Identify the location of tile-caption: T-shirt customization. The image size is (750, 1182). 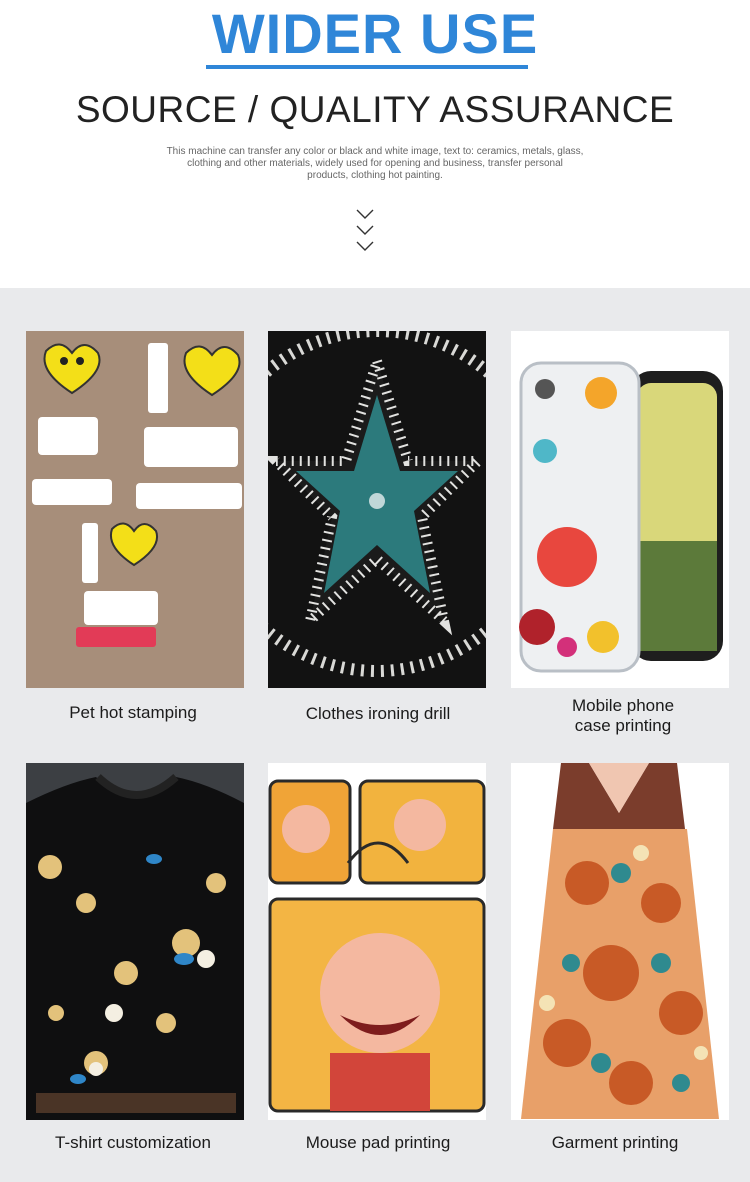
(133, 1143).